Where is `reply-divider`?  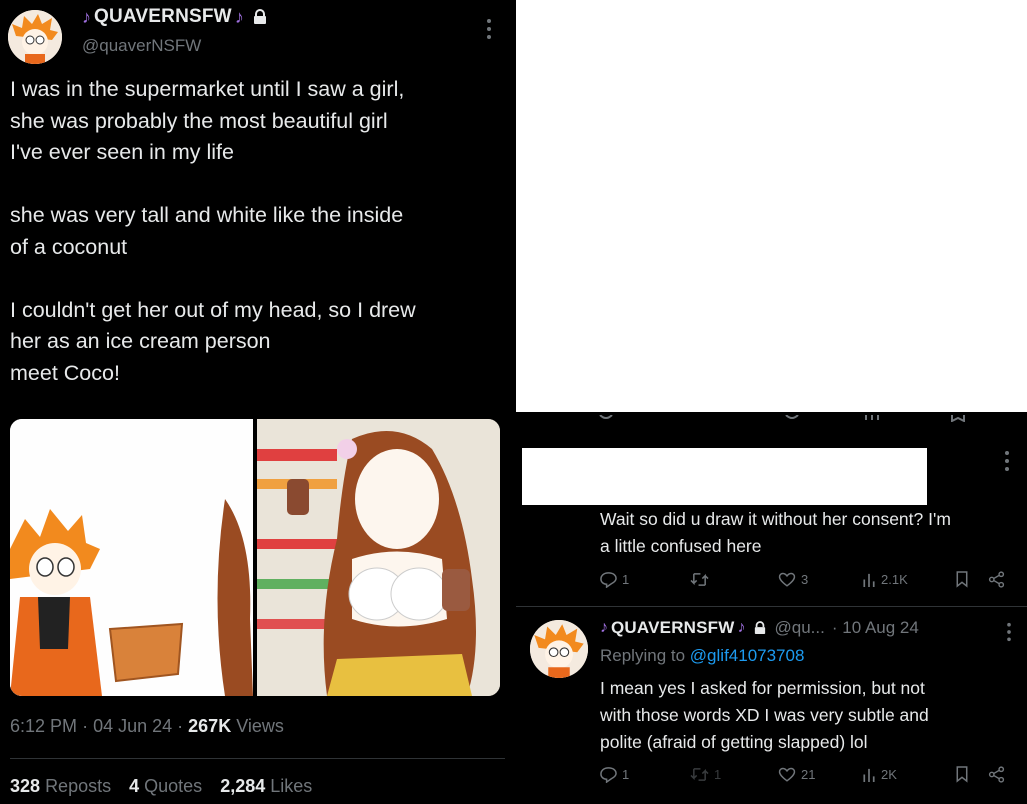 reply-divider is located at coordinates (771, 606).